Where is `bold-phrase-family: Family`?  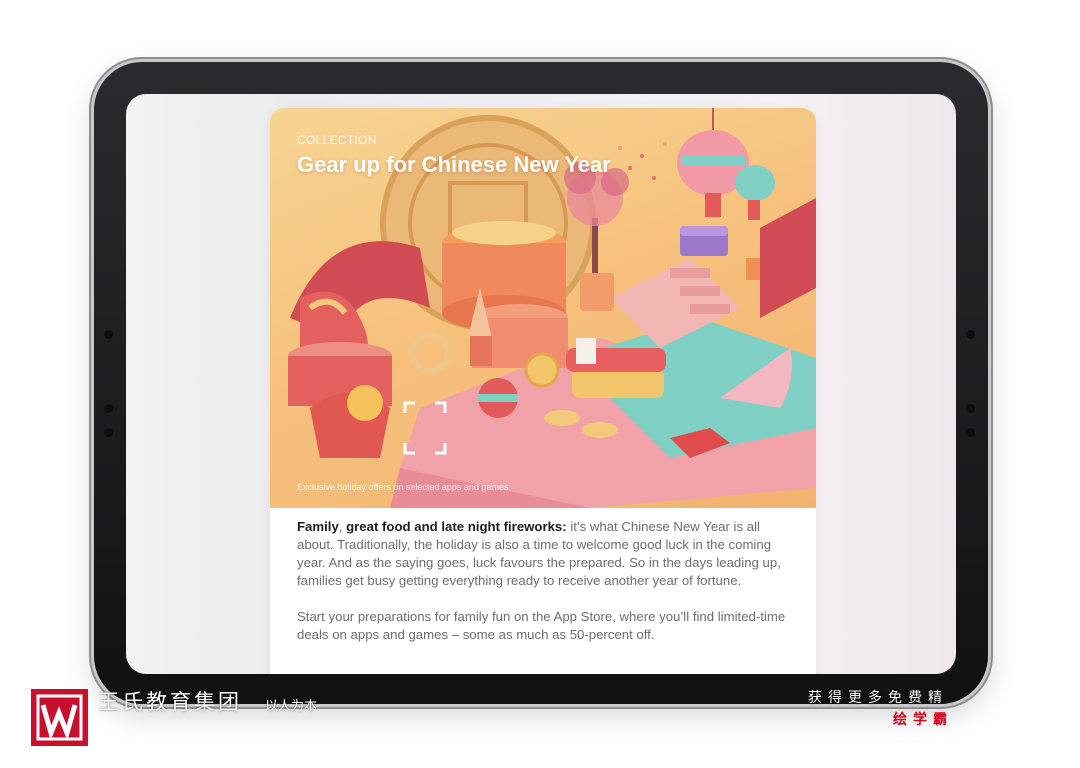
bold-phrase-family: Family is located at coordinates (318, 526).